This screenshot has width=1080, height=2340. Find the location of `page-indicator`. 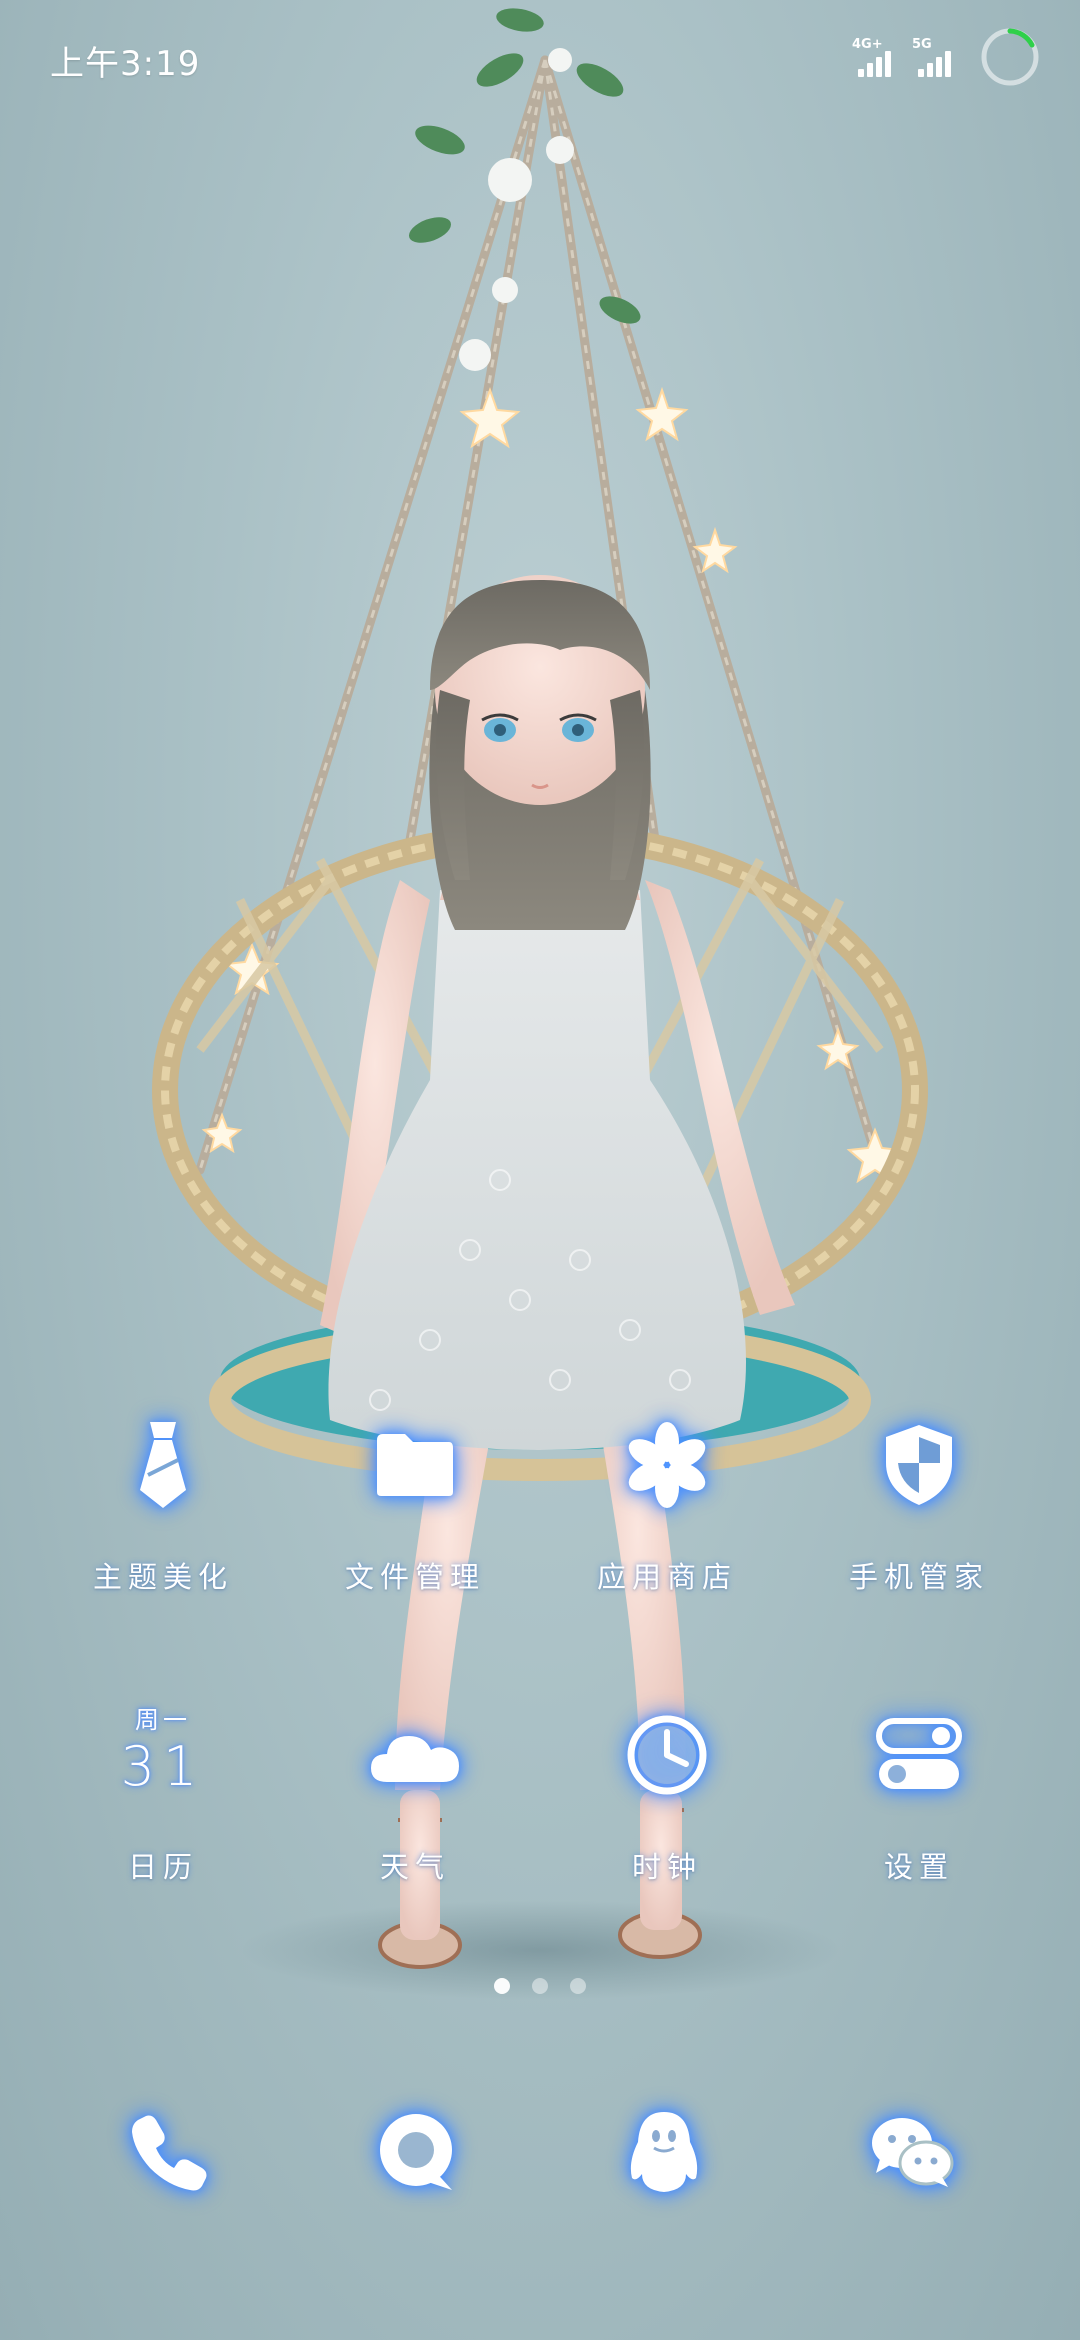

page-indicator is located at coordinates (540, 1986).